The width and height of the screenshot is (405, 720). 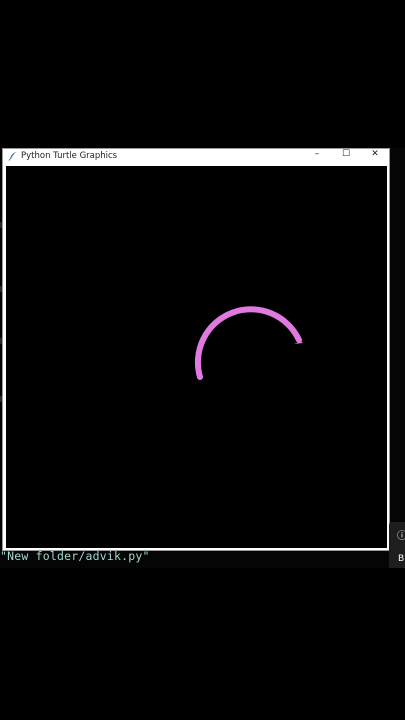 What do you see at coordinates (401, 536) in the screenshot?
I see `info-icon: ⓘ` at bounding box center [401, 536].